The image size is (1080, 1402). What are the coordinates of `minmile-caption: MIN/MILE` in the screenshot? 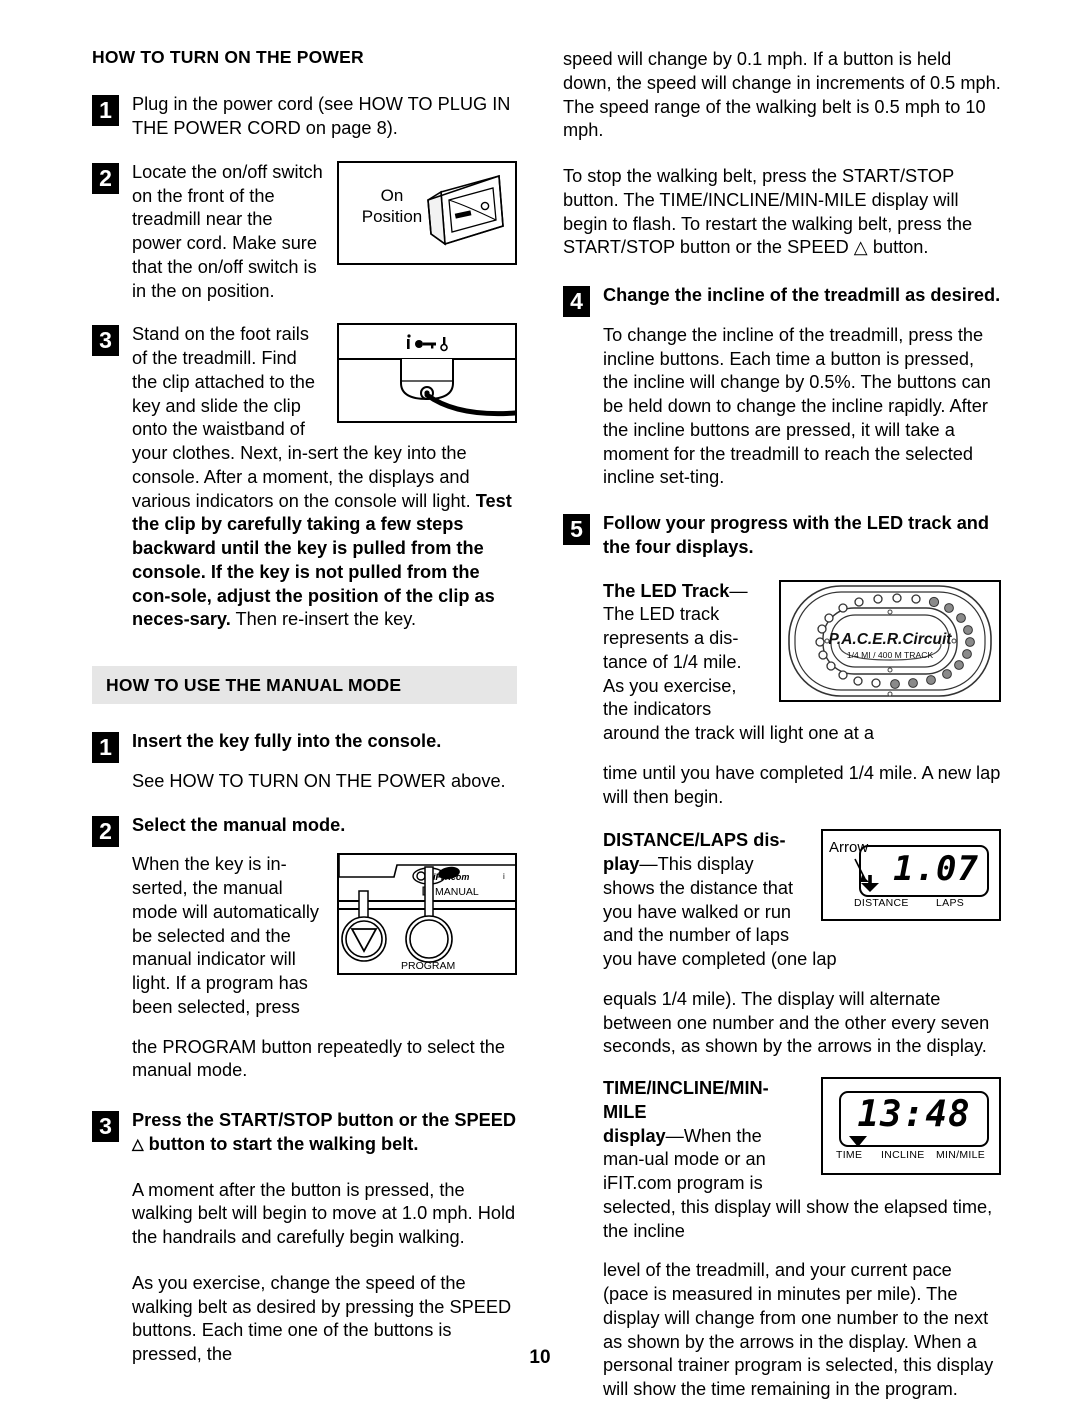 It's located at (961, 1155).